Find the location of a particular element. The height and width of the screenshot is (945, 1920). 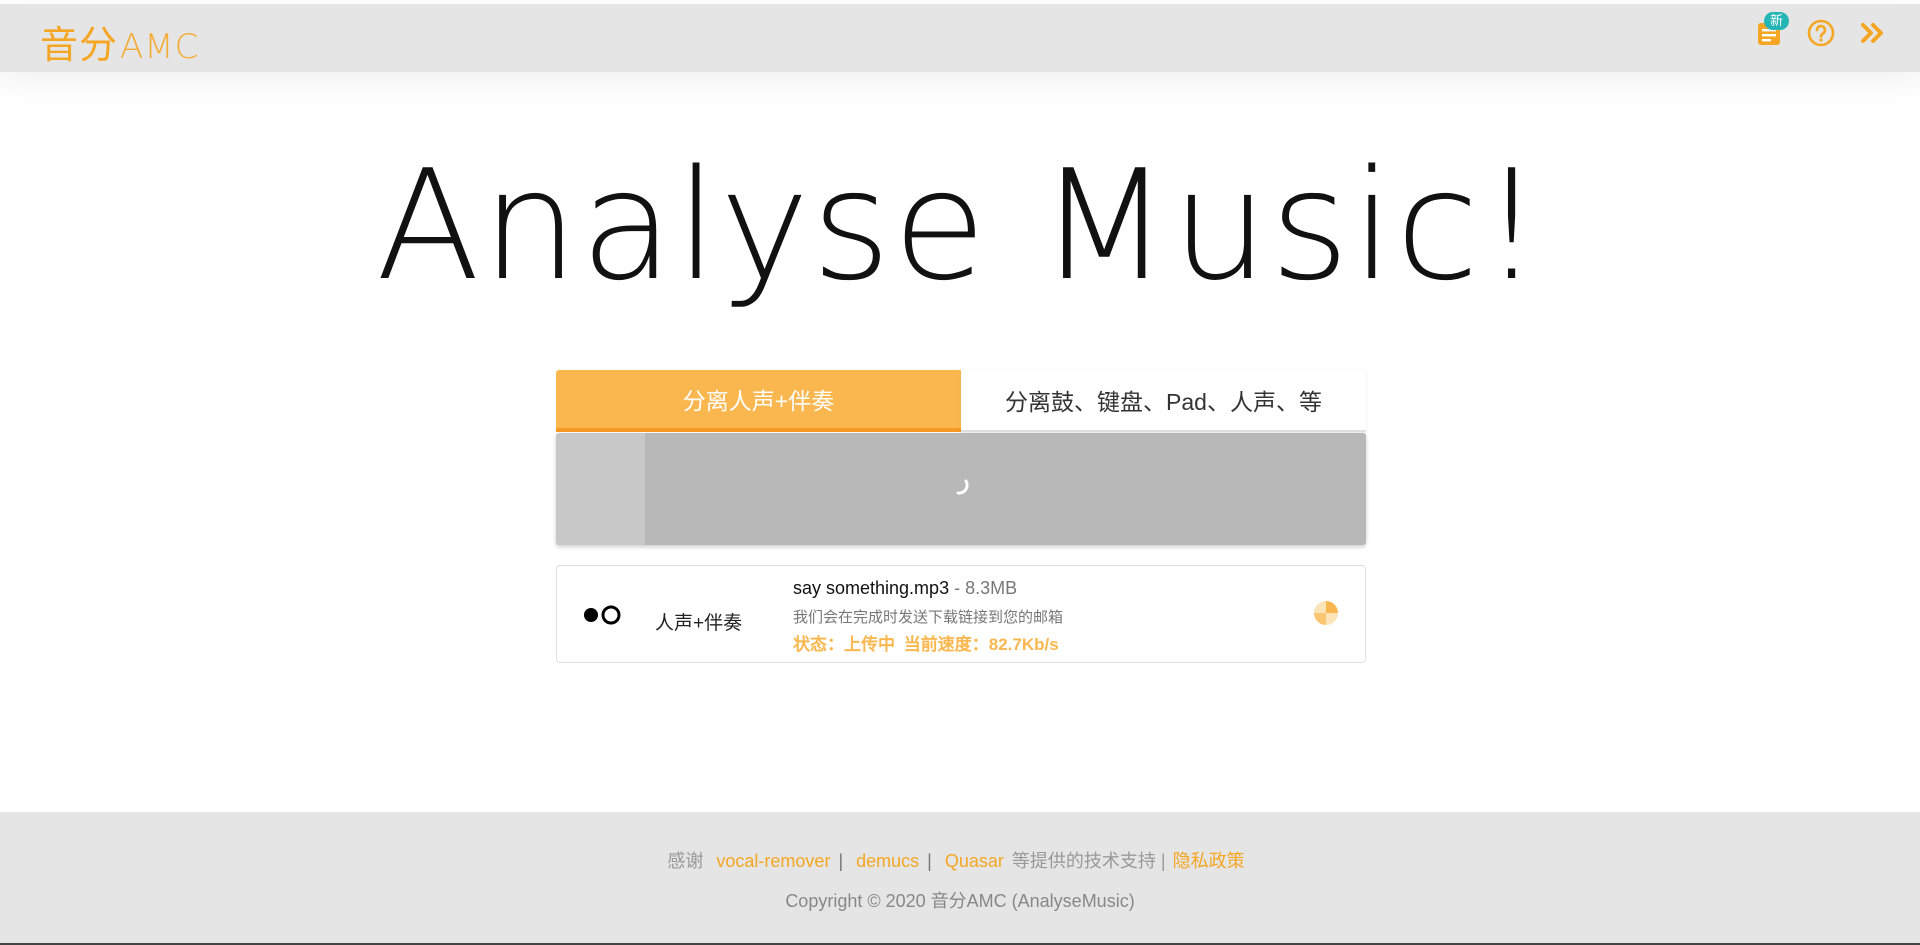

expand-button is located at coordinates (1873, 33).